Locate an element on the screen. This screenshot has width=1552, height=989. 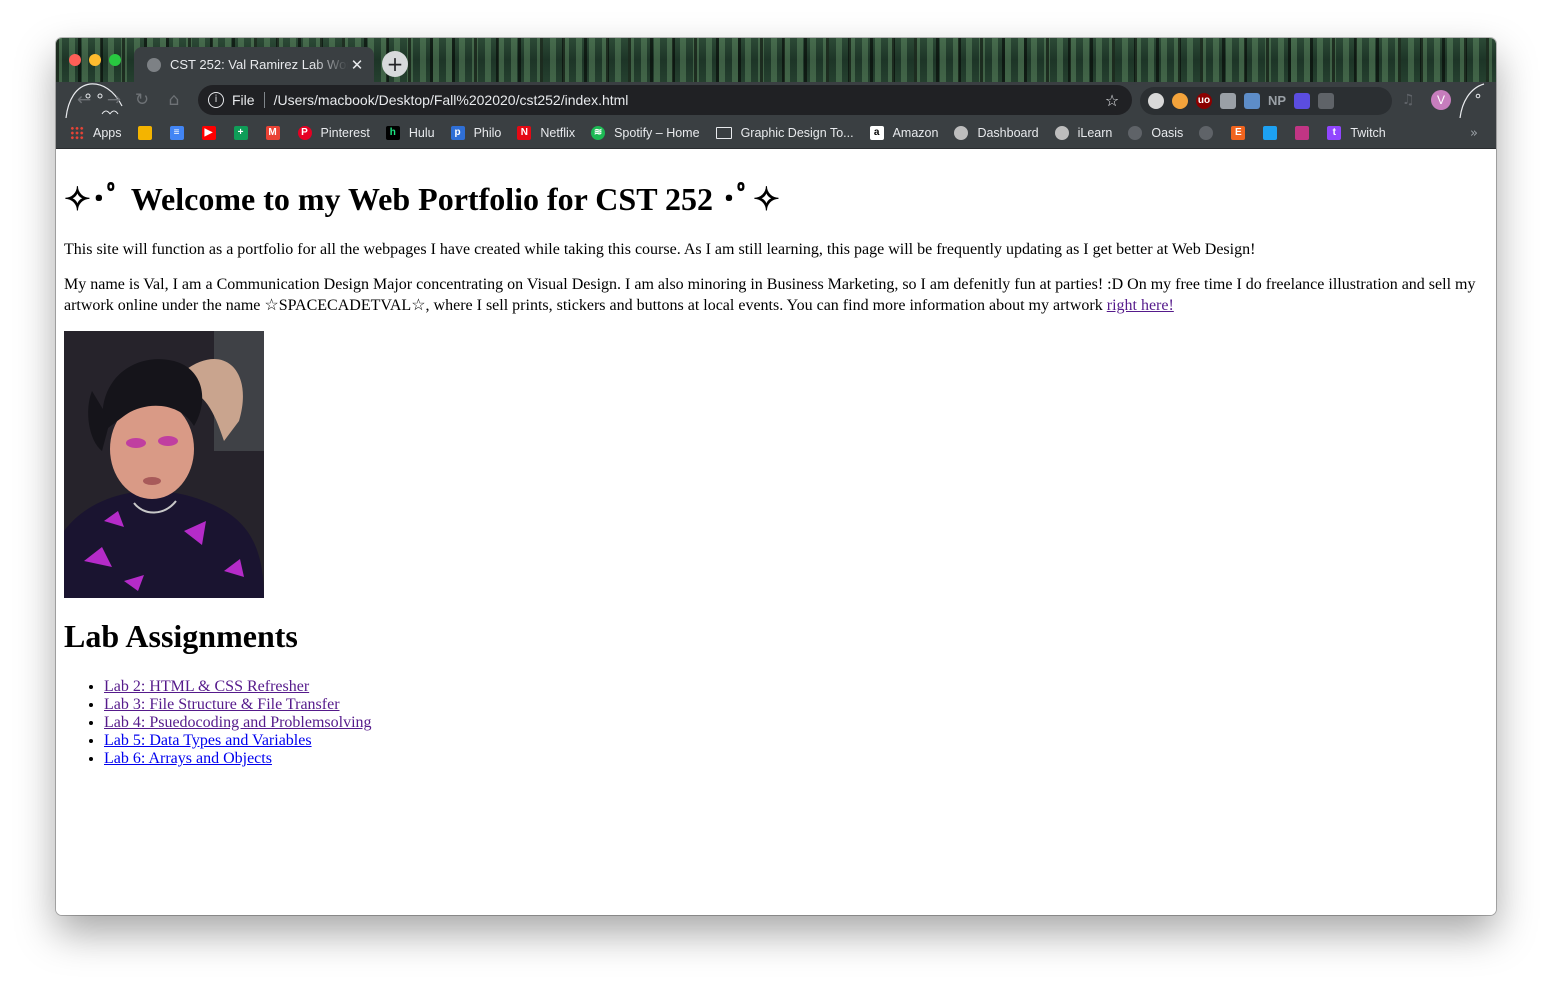
bookmark-item: + is located at coordinates (240, 133).